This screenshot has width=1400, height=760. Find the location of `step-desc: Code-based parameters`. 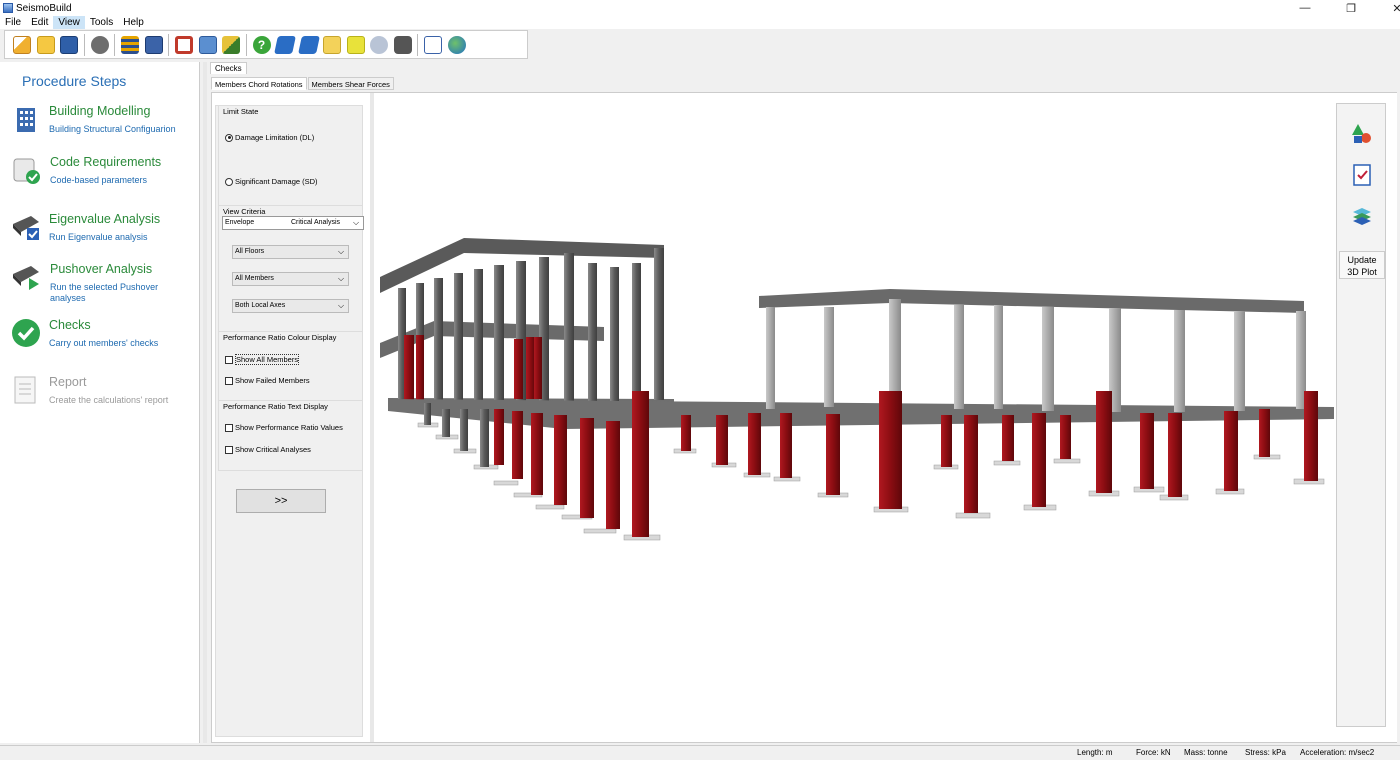

step-desc: Code-based parameters is located at coordinates (99, 180).